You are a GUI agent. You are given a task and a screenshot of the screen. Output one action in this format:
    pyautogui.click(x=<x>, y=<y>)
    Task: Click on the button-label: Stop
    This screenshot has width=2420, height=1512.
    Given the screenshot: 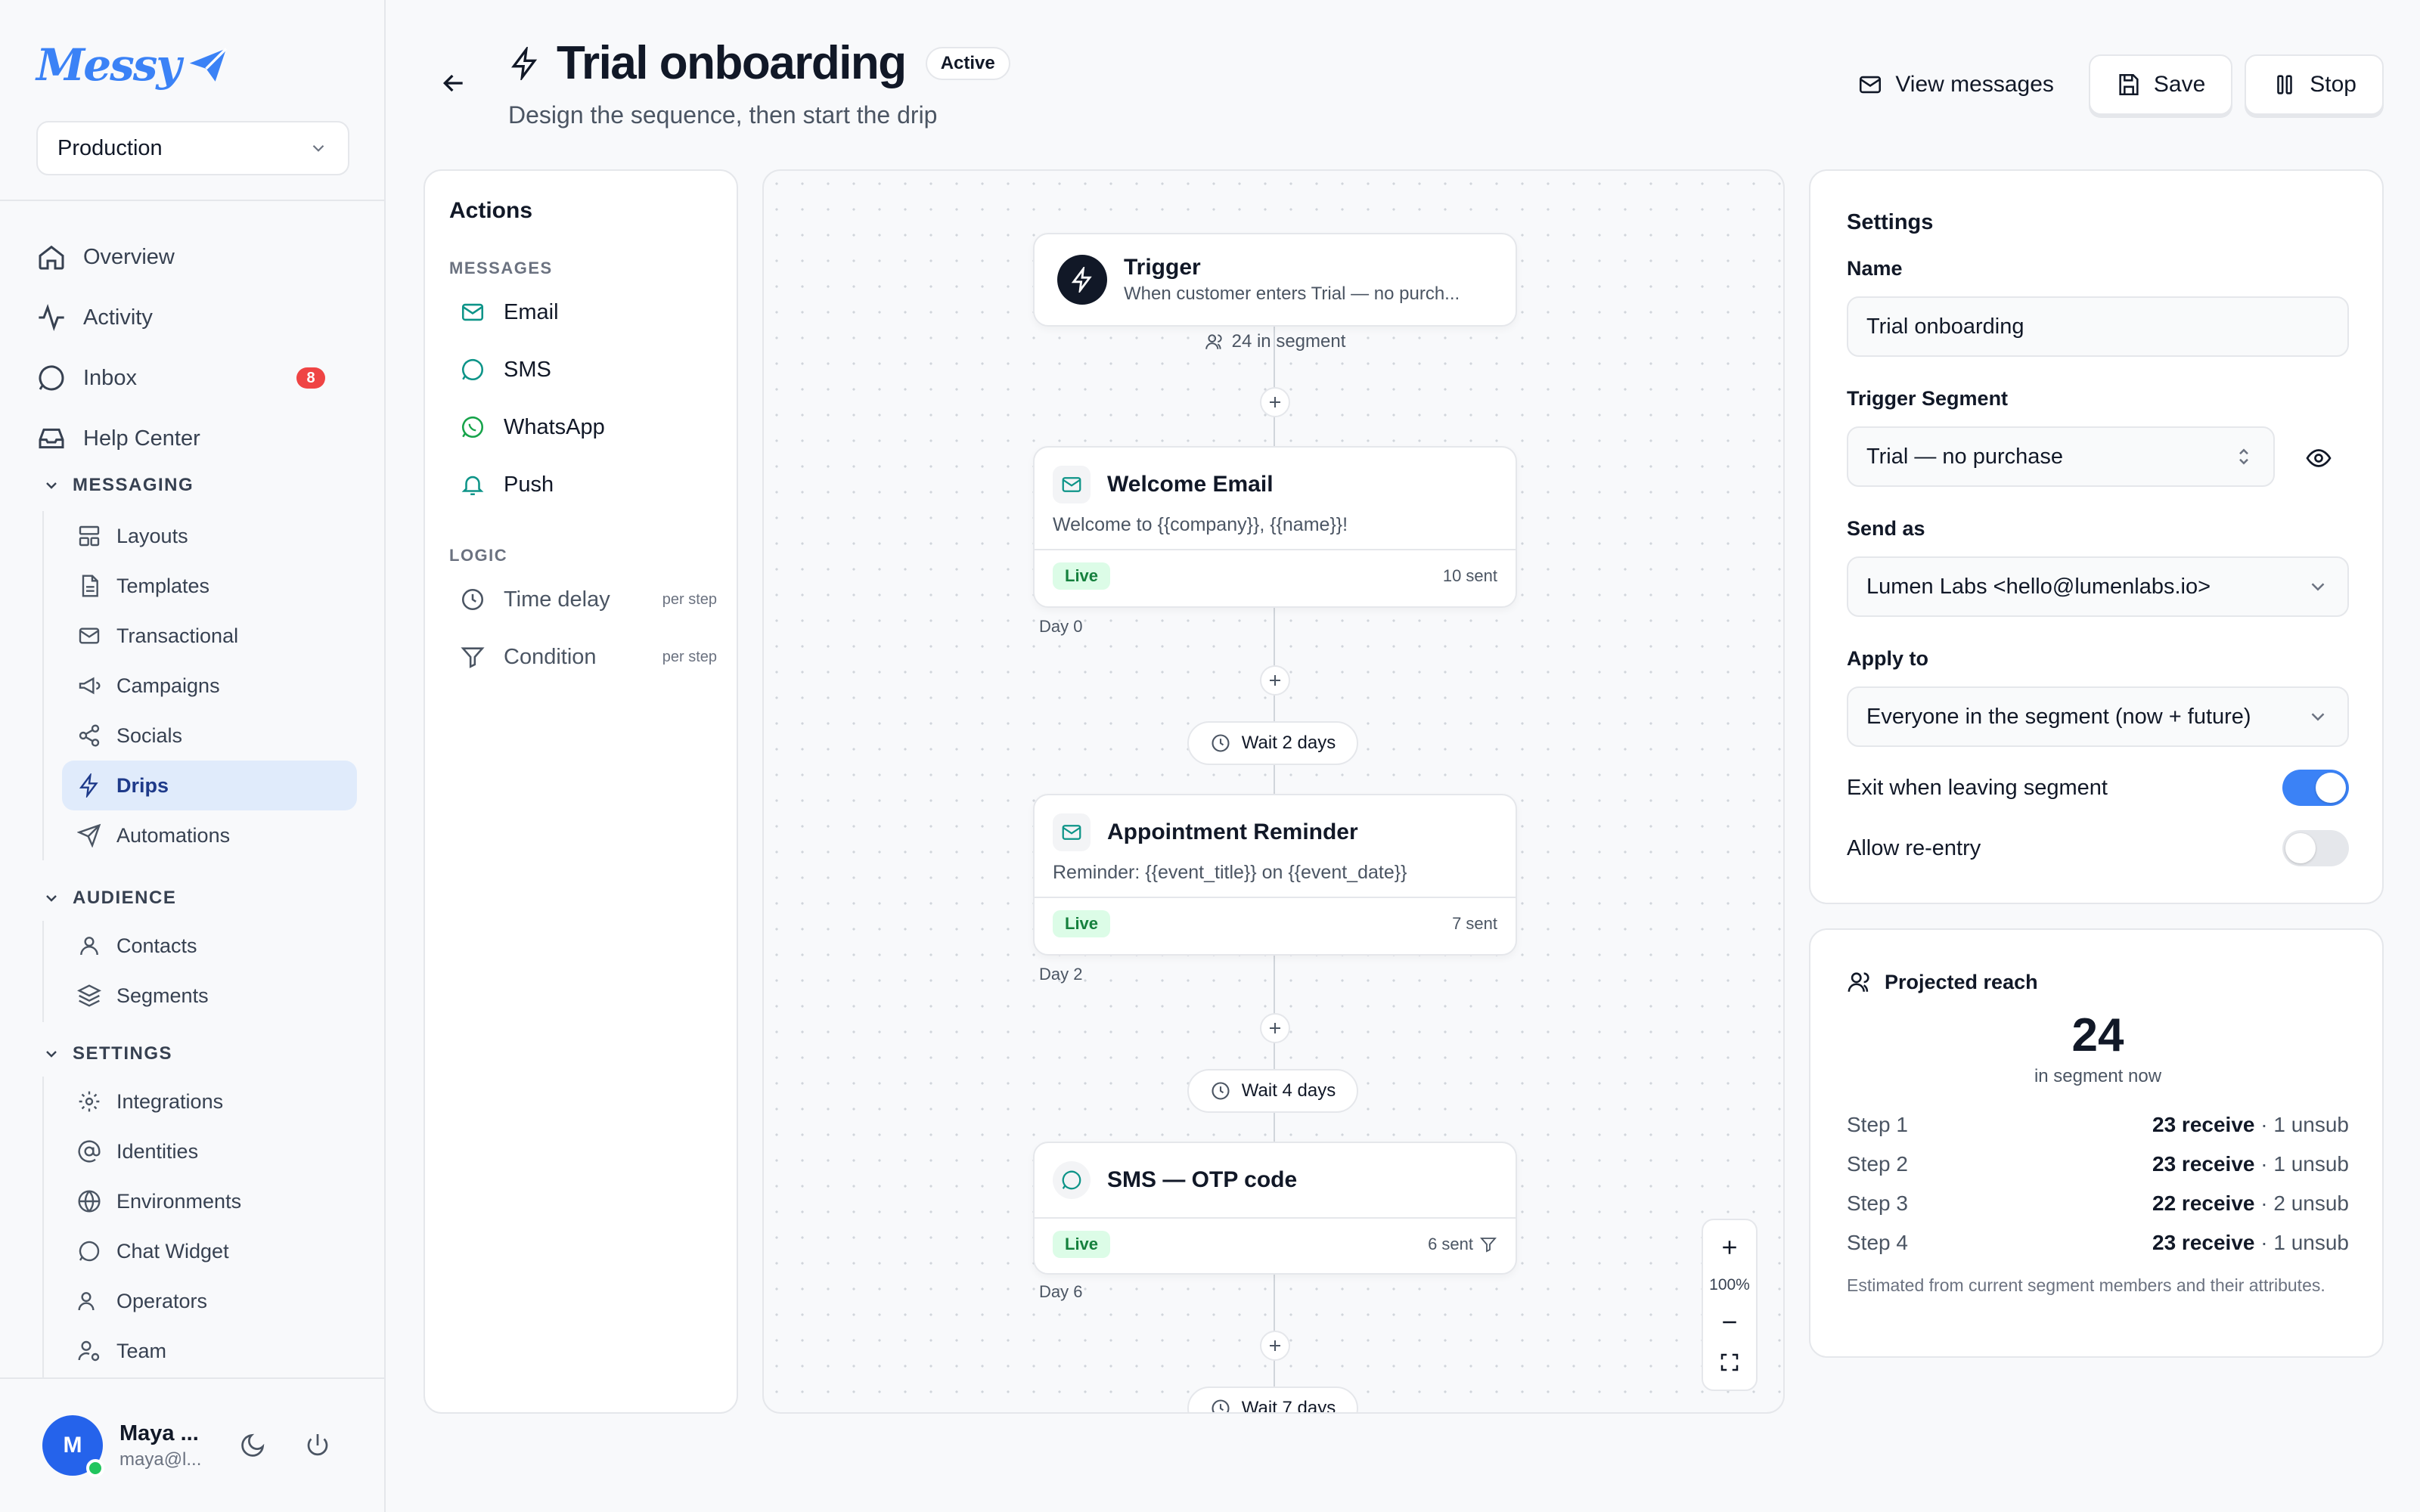 What is the action you would take?
    pyautogui.click(x=2333, y=84)
    